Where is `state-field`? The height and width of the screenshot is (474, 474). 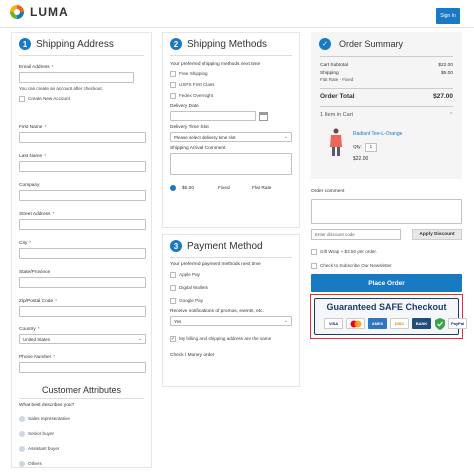
state-field is located at coordinates (82, 282).